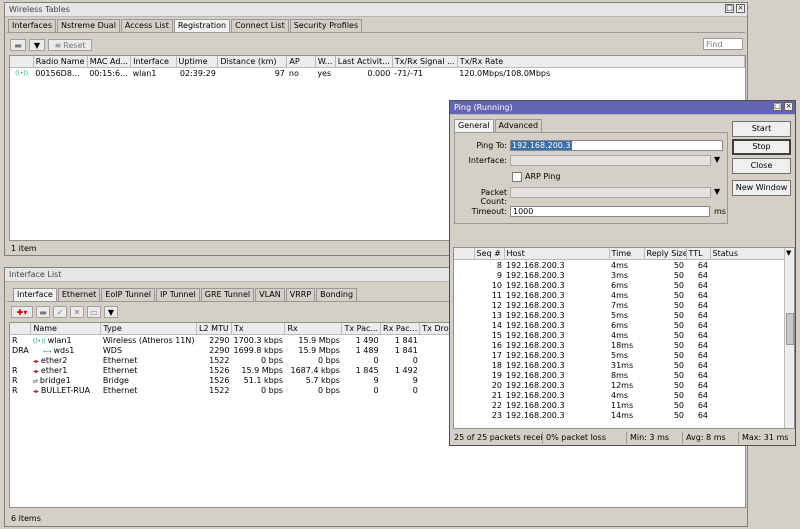 The width and height of the screenshot is (800, 529). I want to click on il-tab-vrrp: VRRP, so click(300, 294).